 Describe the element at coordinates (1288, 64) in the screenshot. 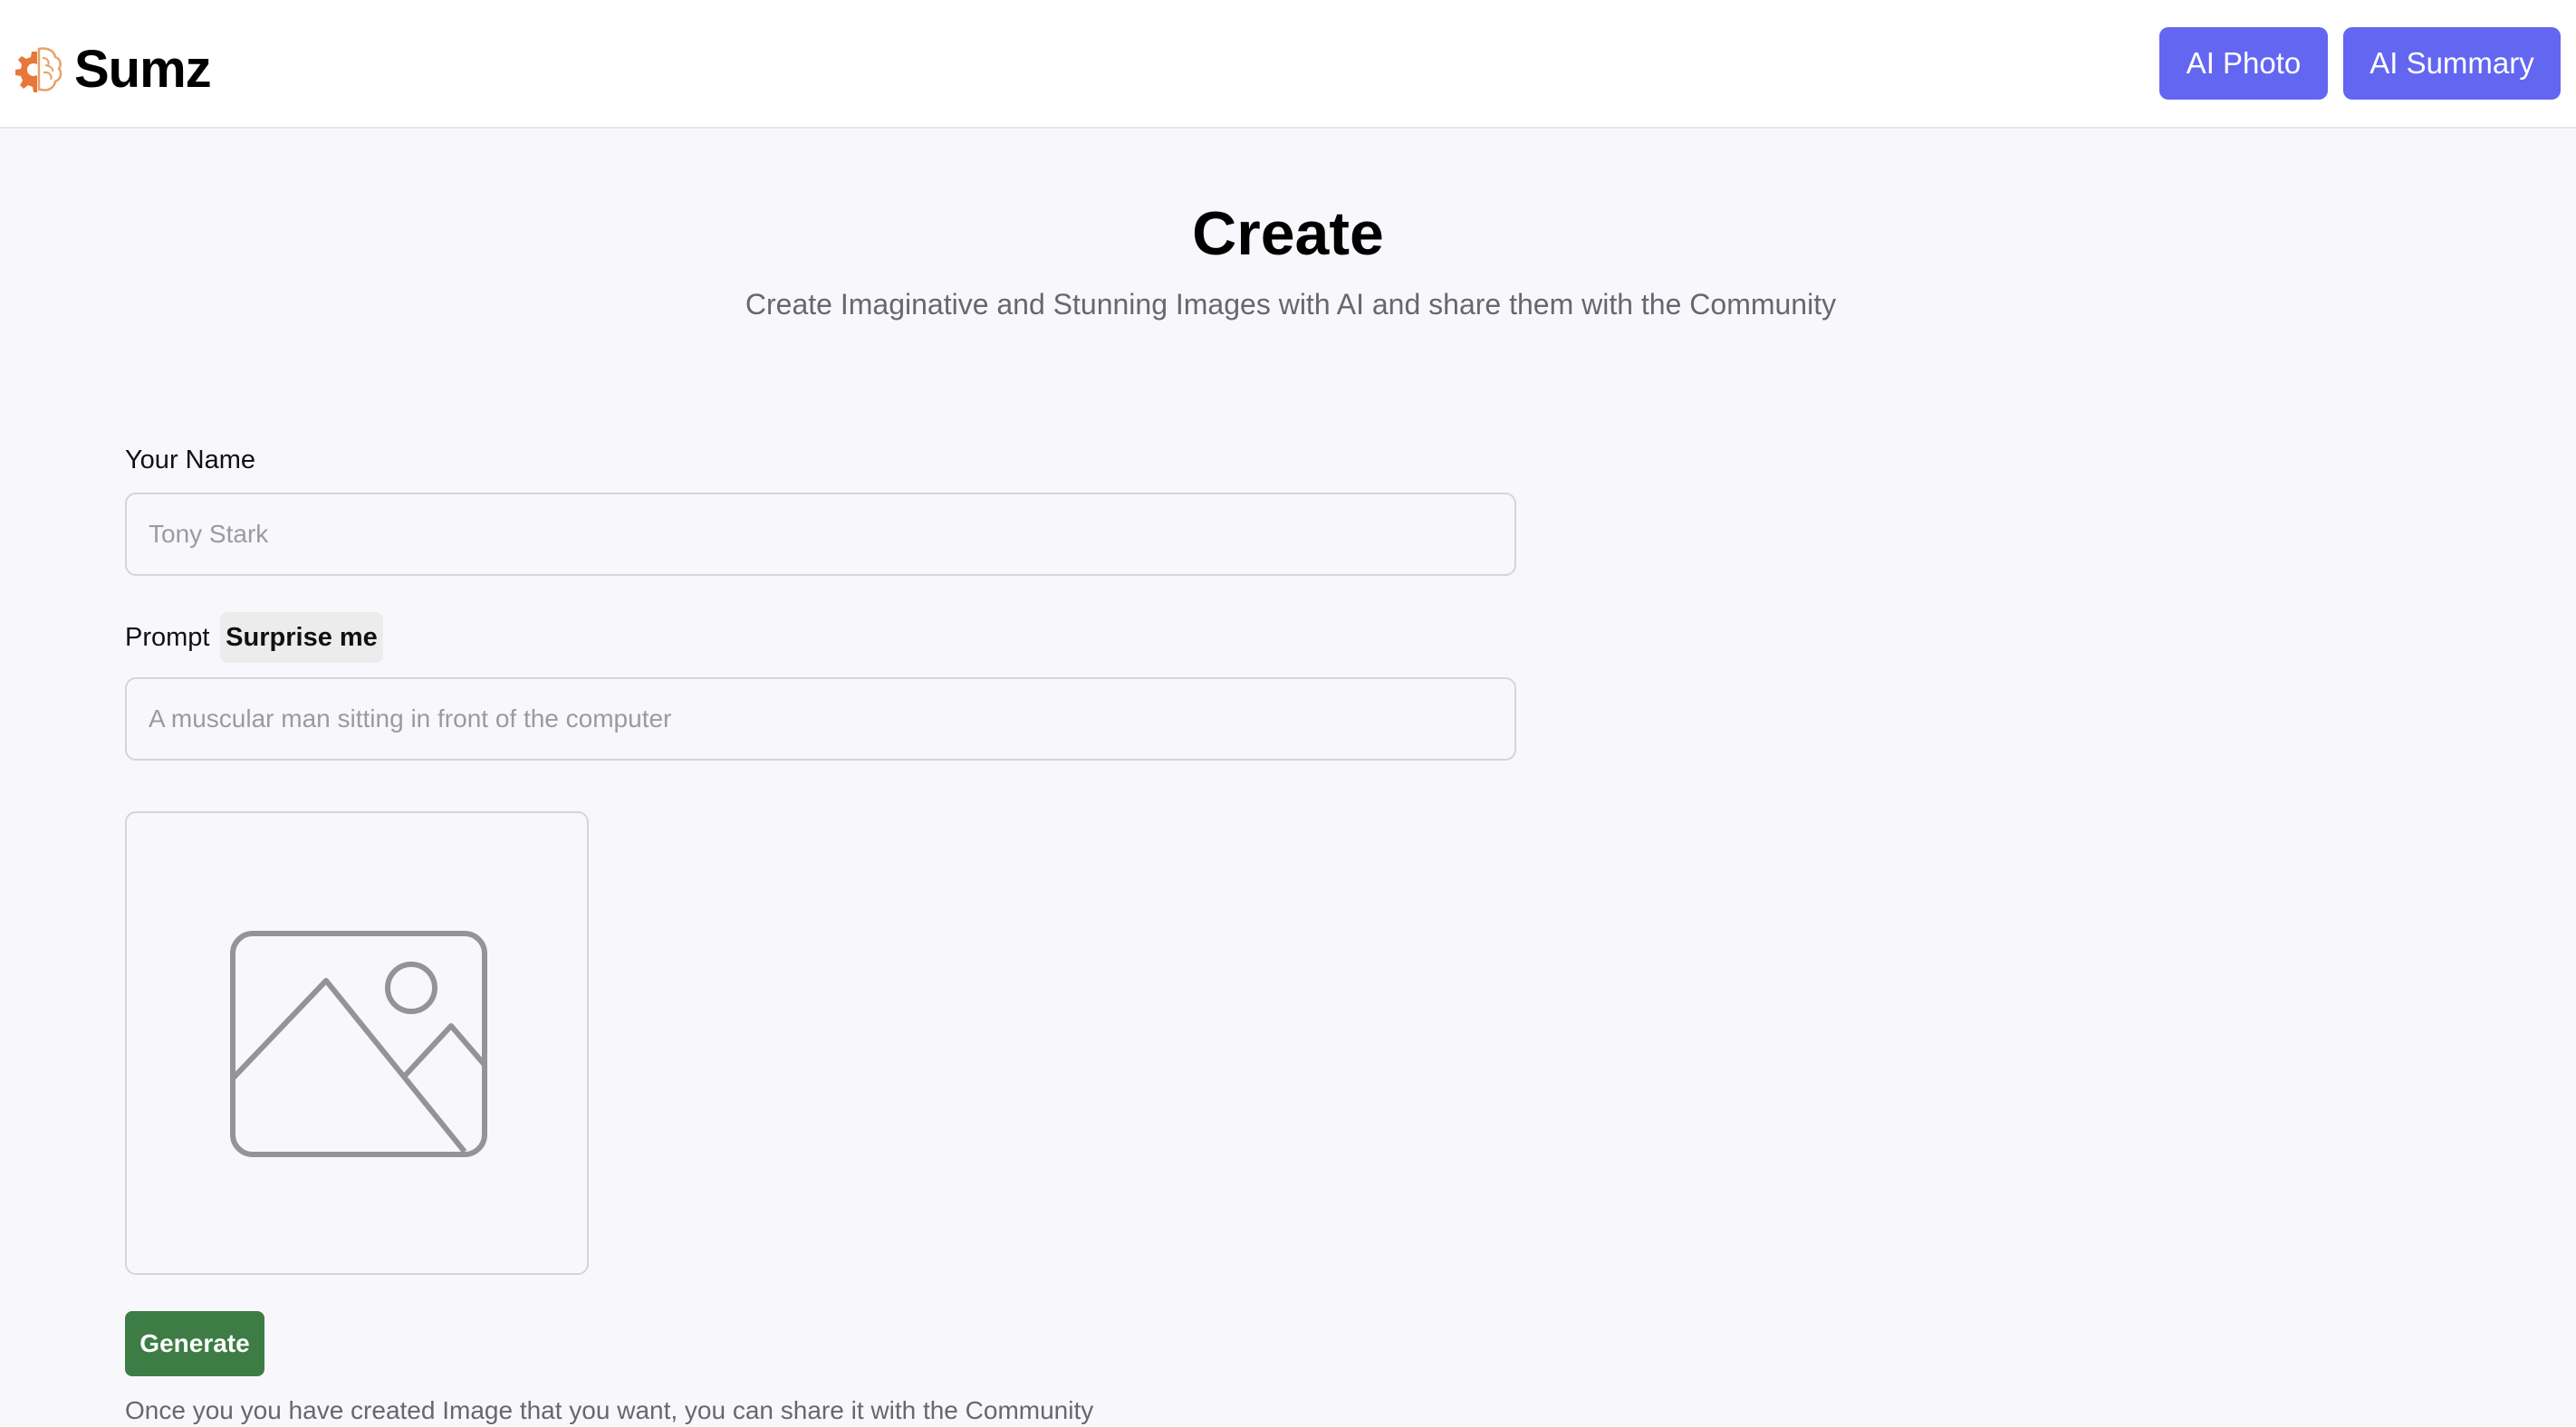

I see `top-navbar: Sumz AI Photo AI Summary` at that location.